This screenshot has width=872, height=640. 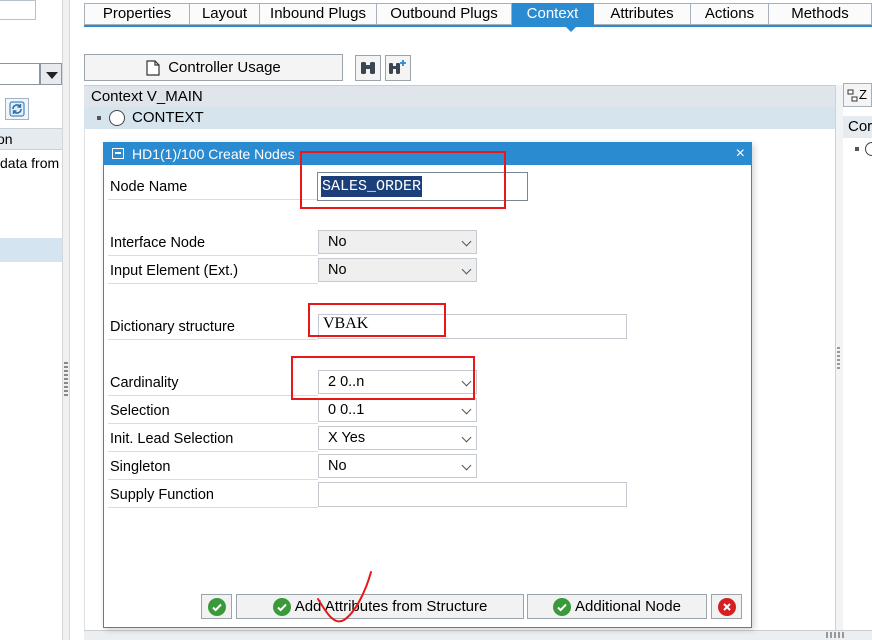 I want to click on right-splitter-grip-icon, so click(x=838, y=358).